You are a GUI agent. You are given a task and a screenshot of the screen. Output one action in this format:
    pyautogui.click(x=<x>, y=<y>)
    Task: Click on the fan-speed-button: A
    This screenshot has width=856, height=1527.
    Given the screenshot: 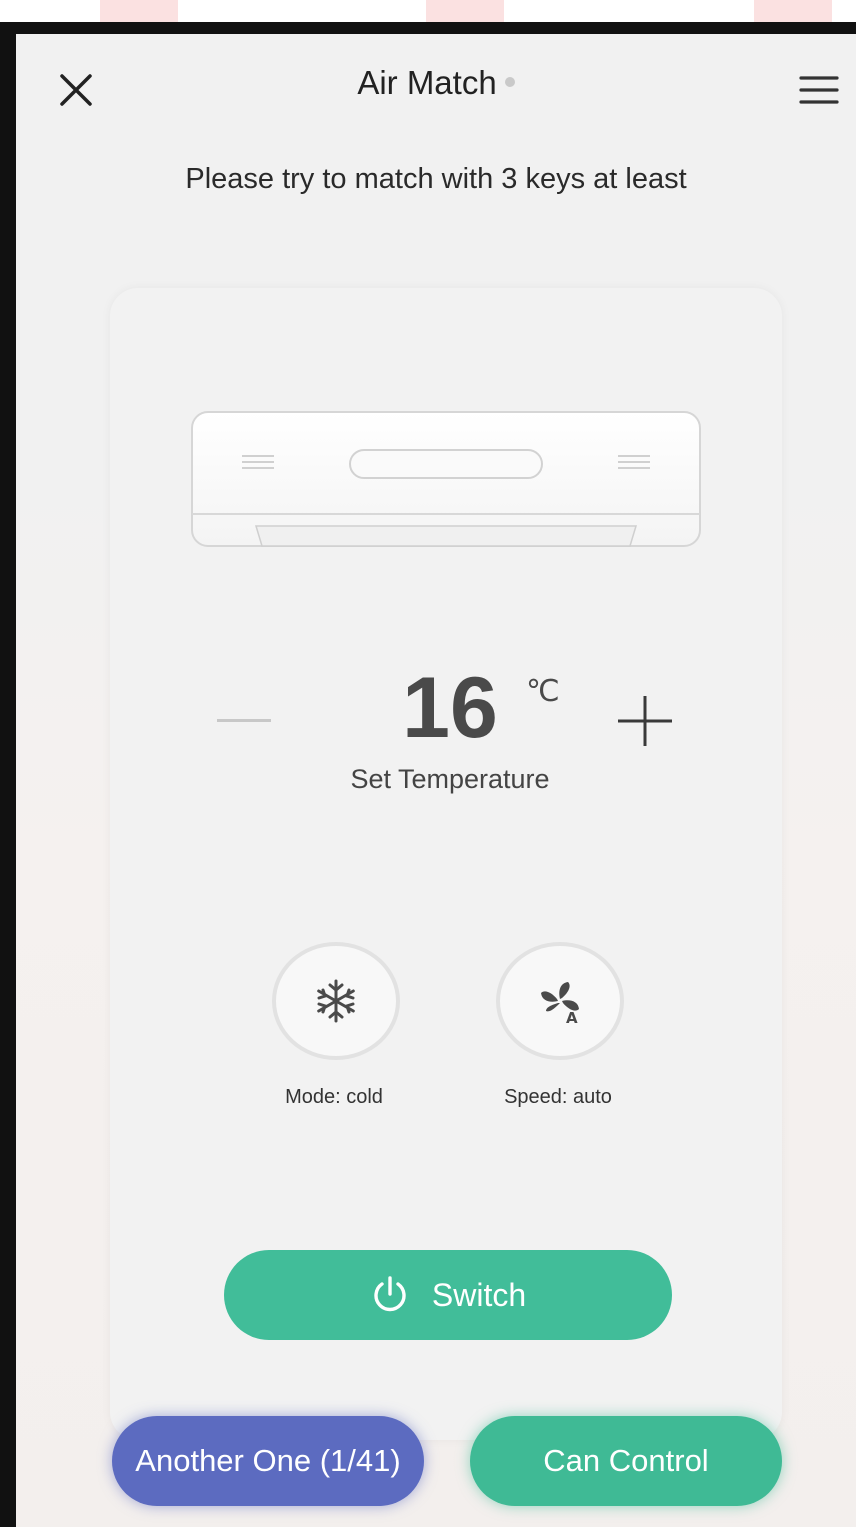 What is the action you would take?
    pyautogui.click(x=560, y=1001)
    